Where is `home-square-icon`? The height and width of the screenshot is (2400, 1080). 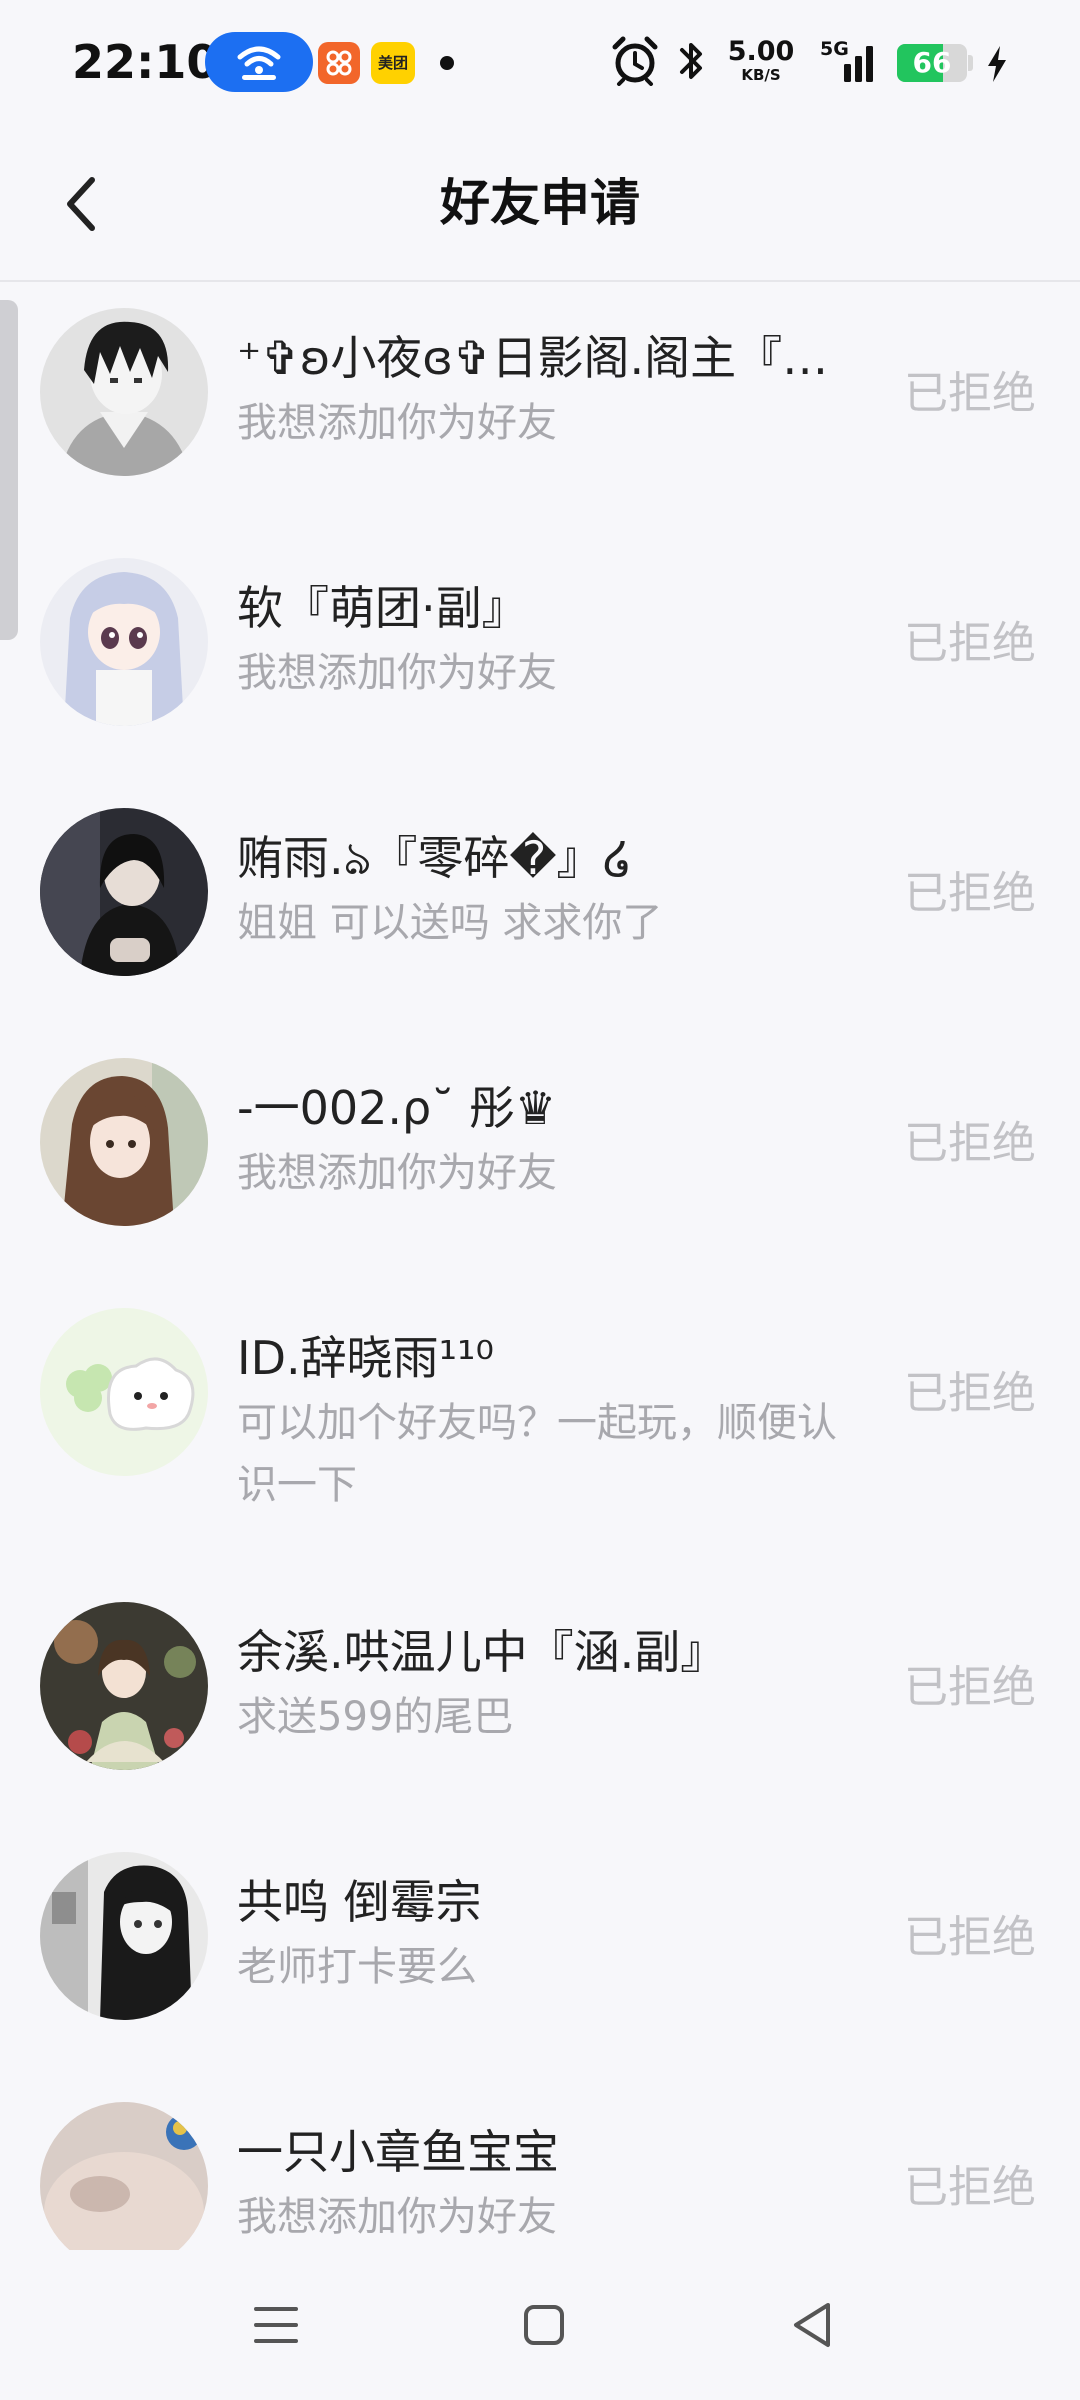
home-square-icon is located at coordinates (544, 2325).